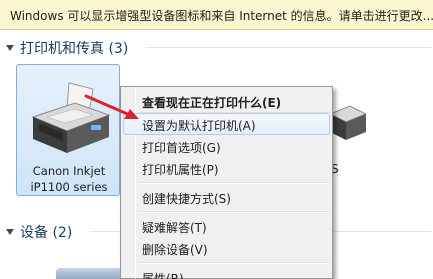 Image resolution: width=433 pixels, height=279 pixels. What do you see at coordinates (226, 124) in the screenshot?
I see `menu-item-set-default-printer: 设置为默认打印机(A)` at bounding box center [226, 124].